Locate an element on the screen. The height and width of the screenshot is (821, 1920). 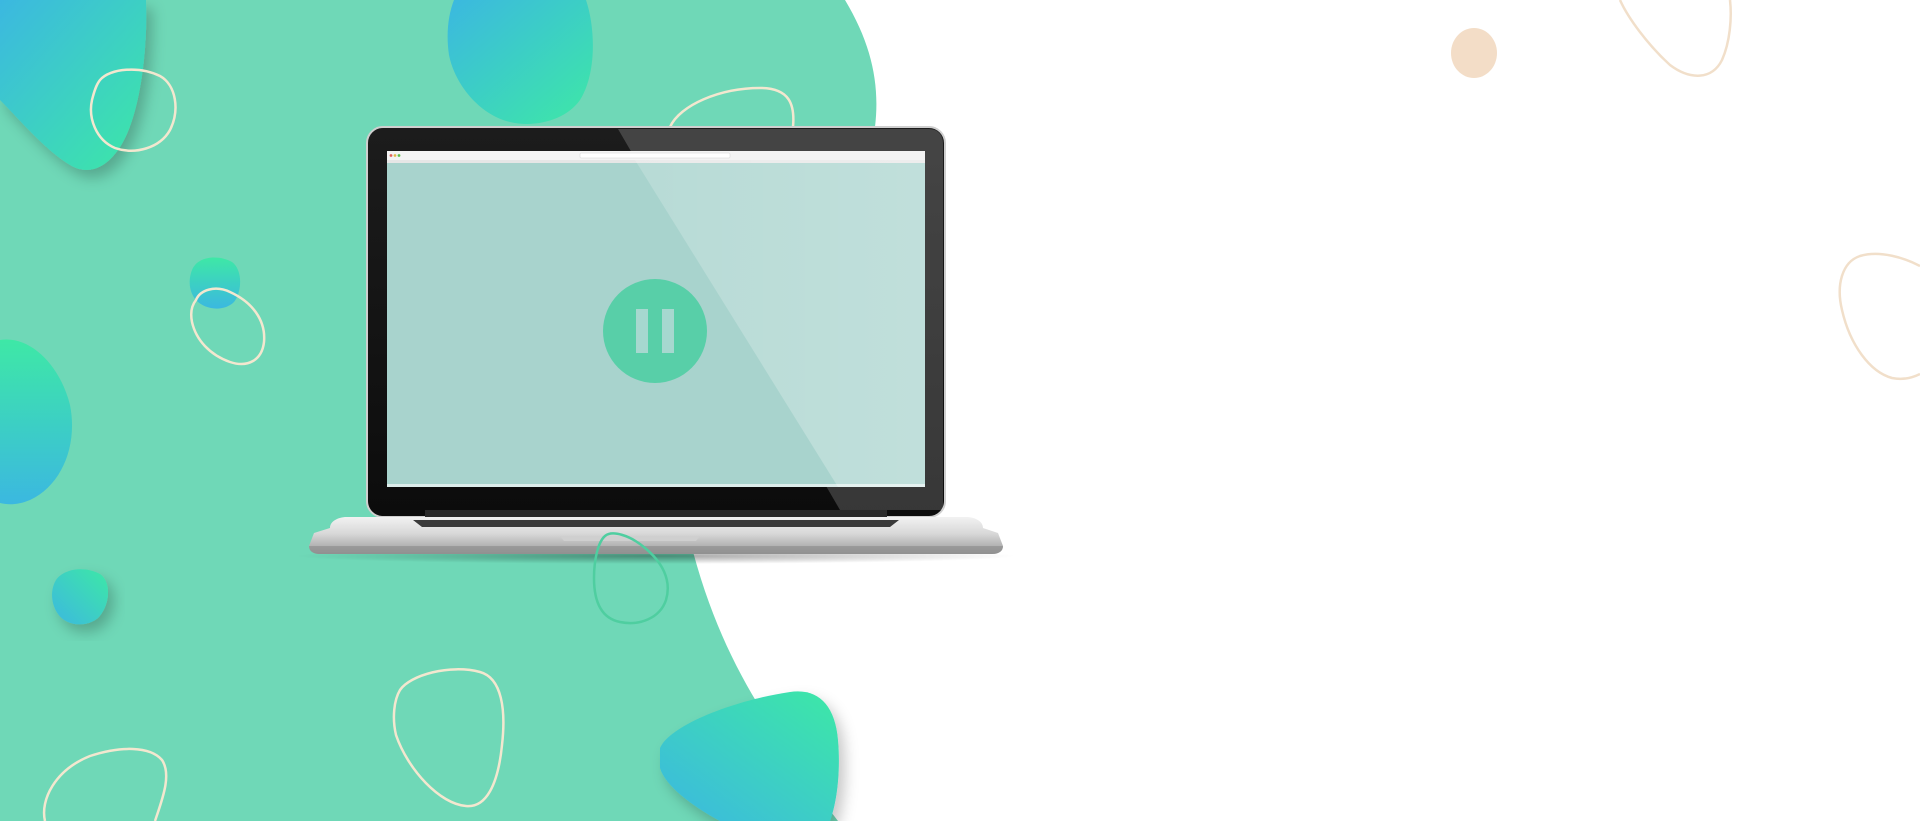
keyboard-recess is located at coordinates (656, 523).